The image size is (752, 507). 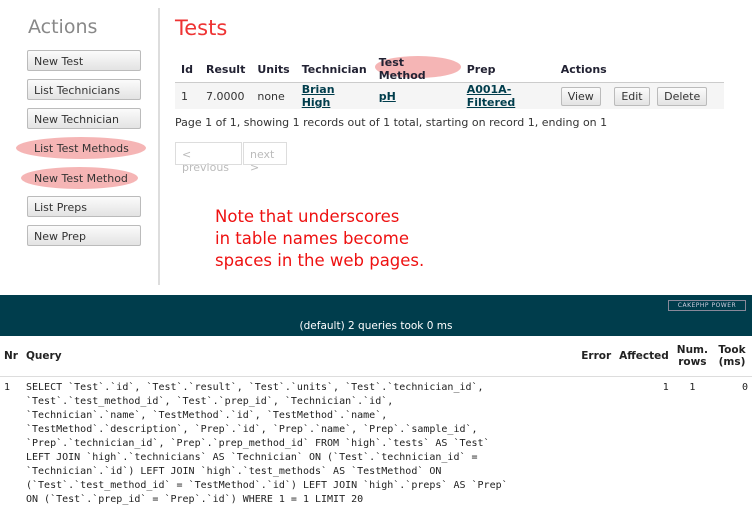 I want to click on col-test-method: Test Method, so click(x=417, y=69).